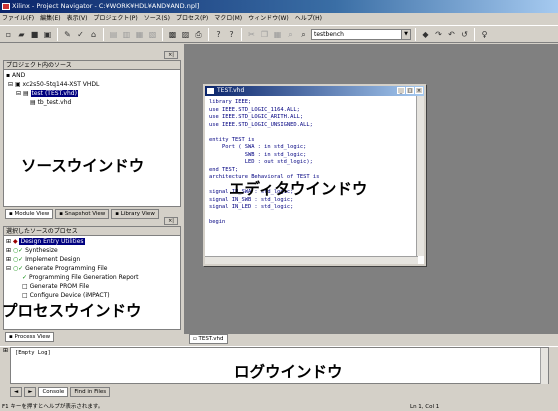 The image size is (558, 411). I want to click on tree-item-device: ⊟ ▣ xc2s50-5tq144-XST VHDL, so click(92, 84).